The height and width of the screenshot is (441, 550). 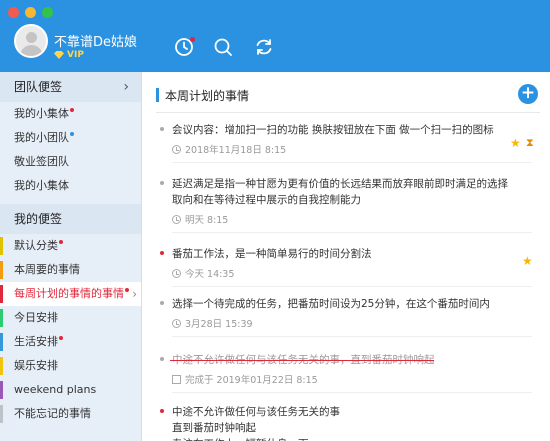 What do you see at coordinates (36, 341) in the screenshot?
I see `sidebar-item-label: 生活安排` at bounding box center [36, 341].